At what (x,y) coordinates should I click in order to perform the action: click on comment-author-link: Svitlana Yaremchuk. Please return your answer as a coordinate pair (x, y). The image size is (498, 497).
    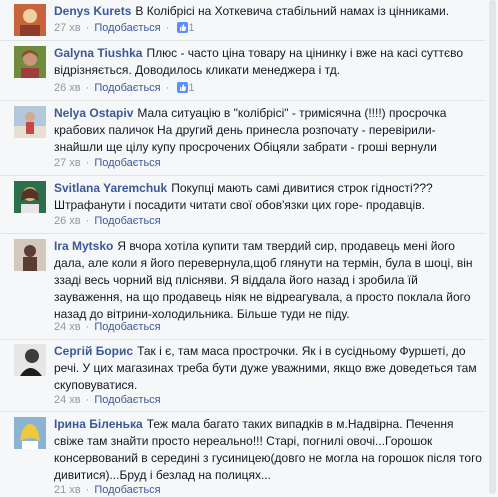
    Looking at the image, I should click on (110, 188).